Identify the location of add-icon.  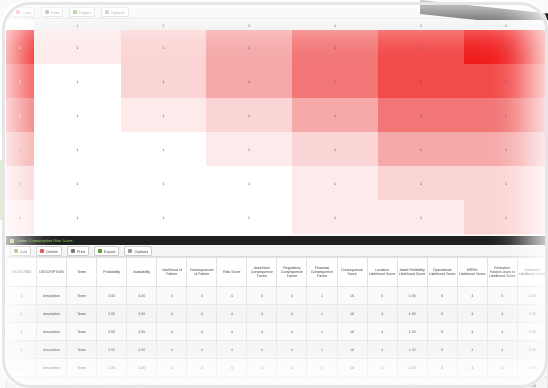
(16, 251).